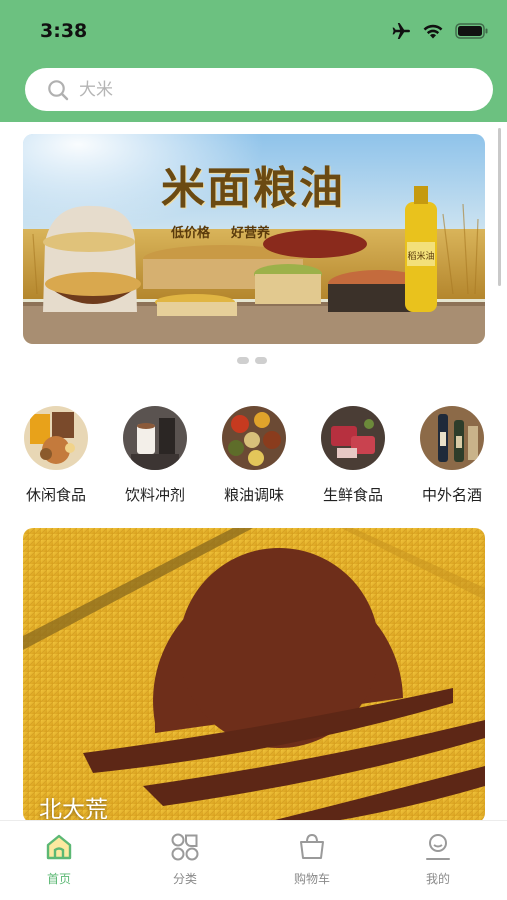 The height and width of the screenshot is (900, 507). I want to click on tab-cart: 购物车, so click(312, 859).